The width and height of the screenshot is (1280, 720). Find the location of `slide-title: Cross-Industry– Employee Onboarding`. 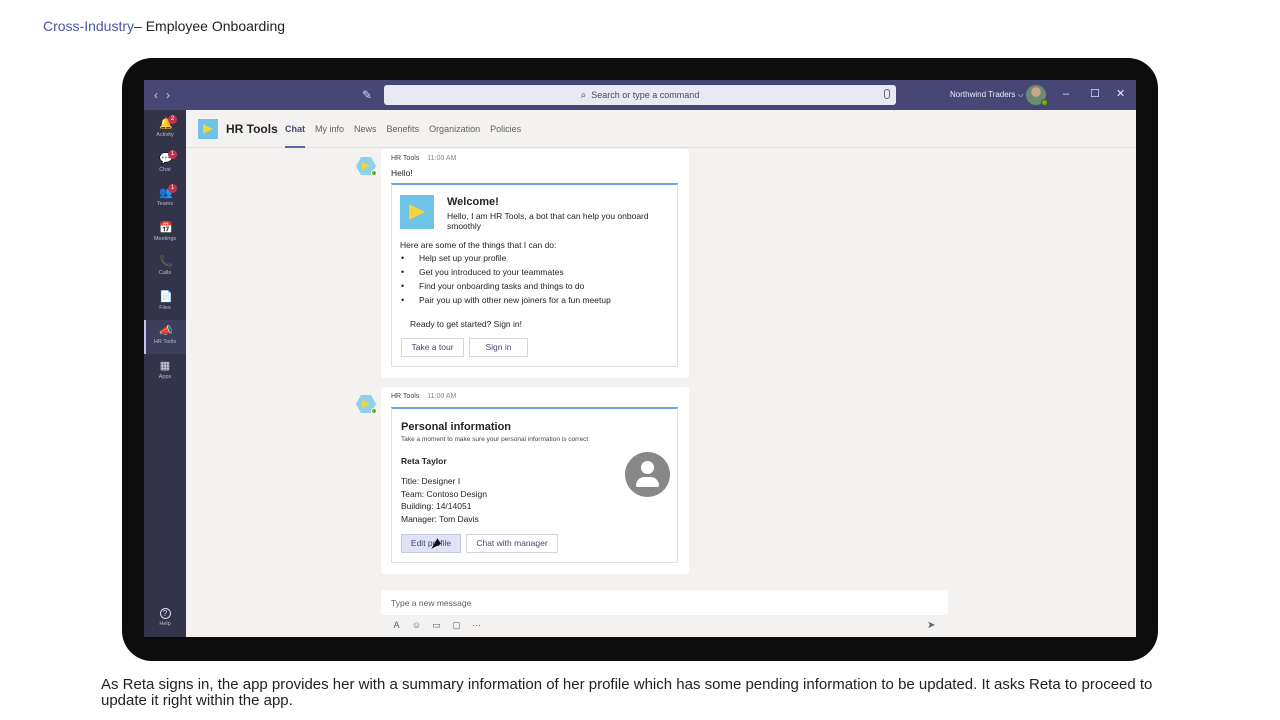

slide-title: Cross-Industry– Employee Onboarding is located at coordinates (164, 26).